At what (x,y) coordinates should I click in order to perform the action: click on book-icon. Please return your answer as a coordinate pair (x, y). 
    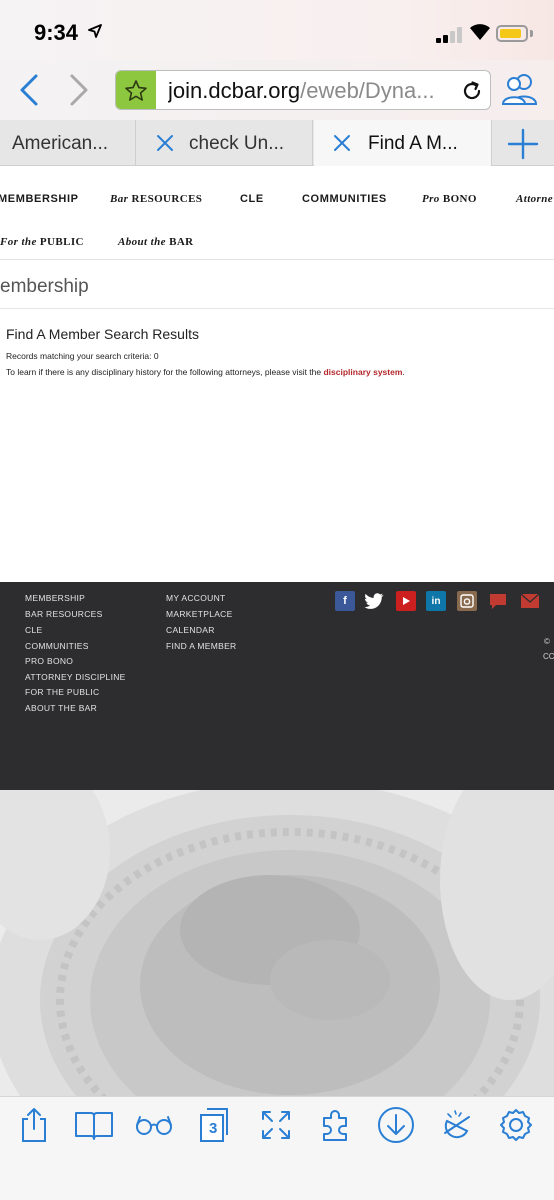
    Looking at the image, I should click on (94, 1126).